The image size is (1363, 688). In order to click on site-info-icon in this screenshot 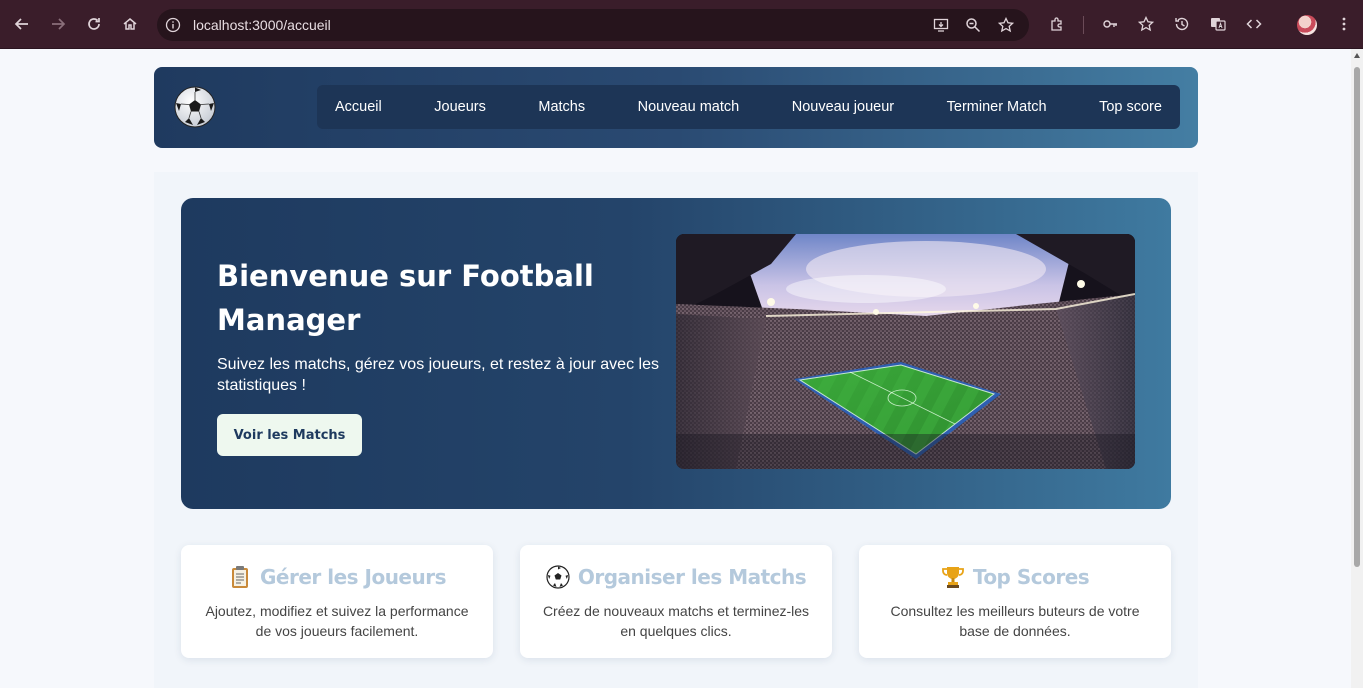, I will do `click(173, 25)`.